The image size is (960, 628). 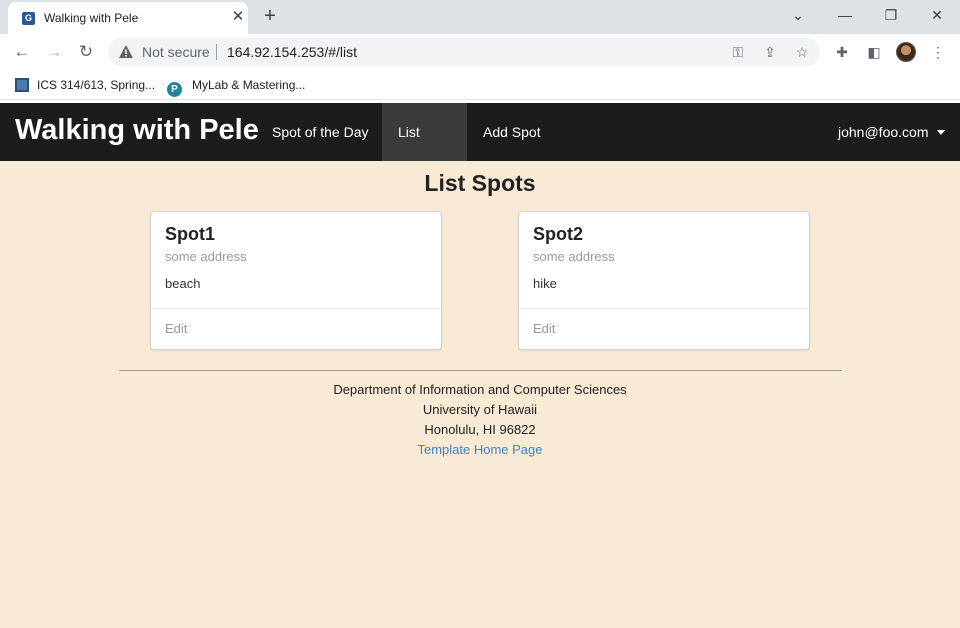 What do you see at coordinates (512, 132) in the screenshot?
I see `nav-add-spot: Add Spot` at bounding box center [512, 132].